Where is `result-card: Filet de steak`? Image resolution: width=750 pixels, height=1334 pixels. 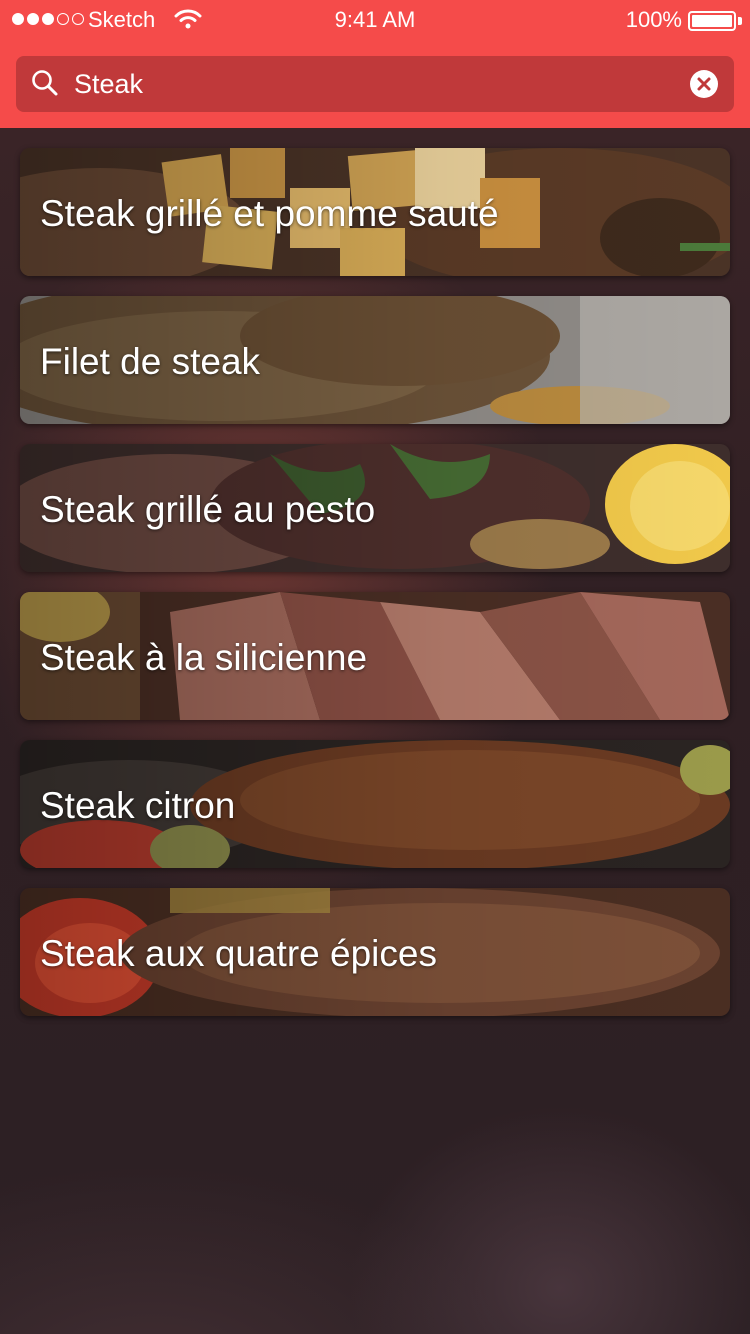 result-card: Filet de steak is located at coordinates (375, 360).